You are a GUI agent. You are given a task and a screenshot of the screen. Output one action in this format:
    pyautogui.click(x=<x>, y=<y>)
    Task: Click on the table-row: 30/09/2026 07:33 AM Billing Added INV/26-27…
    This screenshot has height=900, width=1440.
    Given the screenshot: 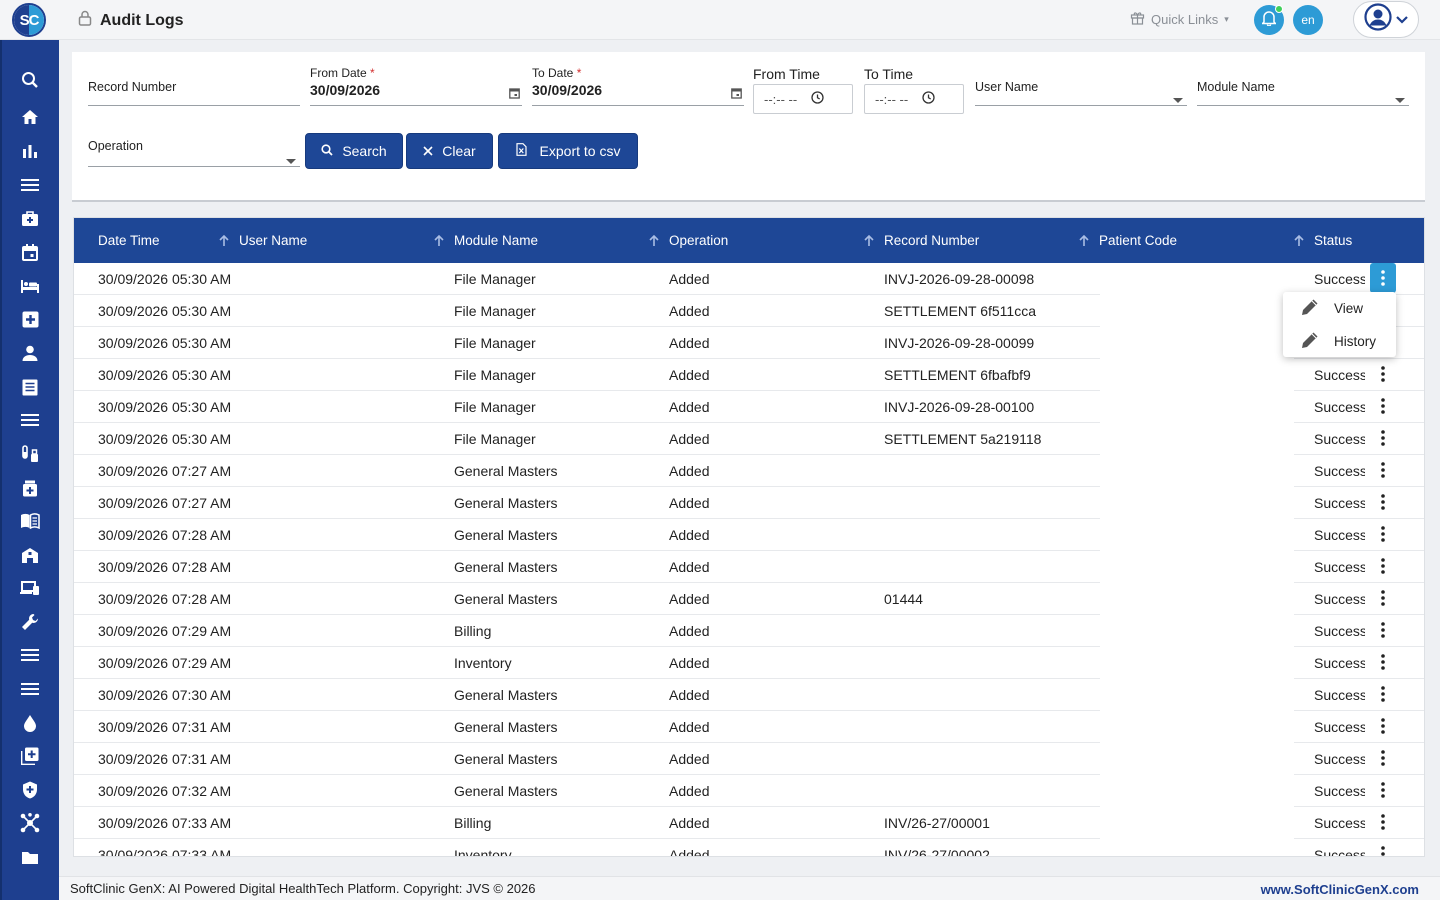 What is the action you would take?
    pyautogui.click(x=749, y=823)
    